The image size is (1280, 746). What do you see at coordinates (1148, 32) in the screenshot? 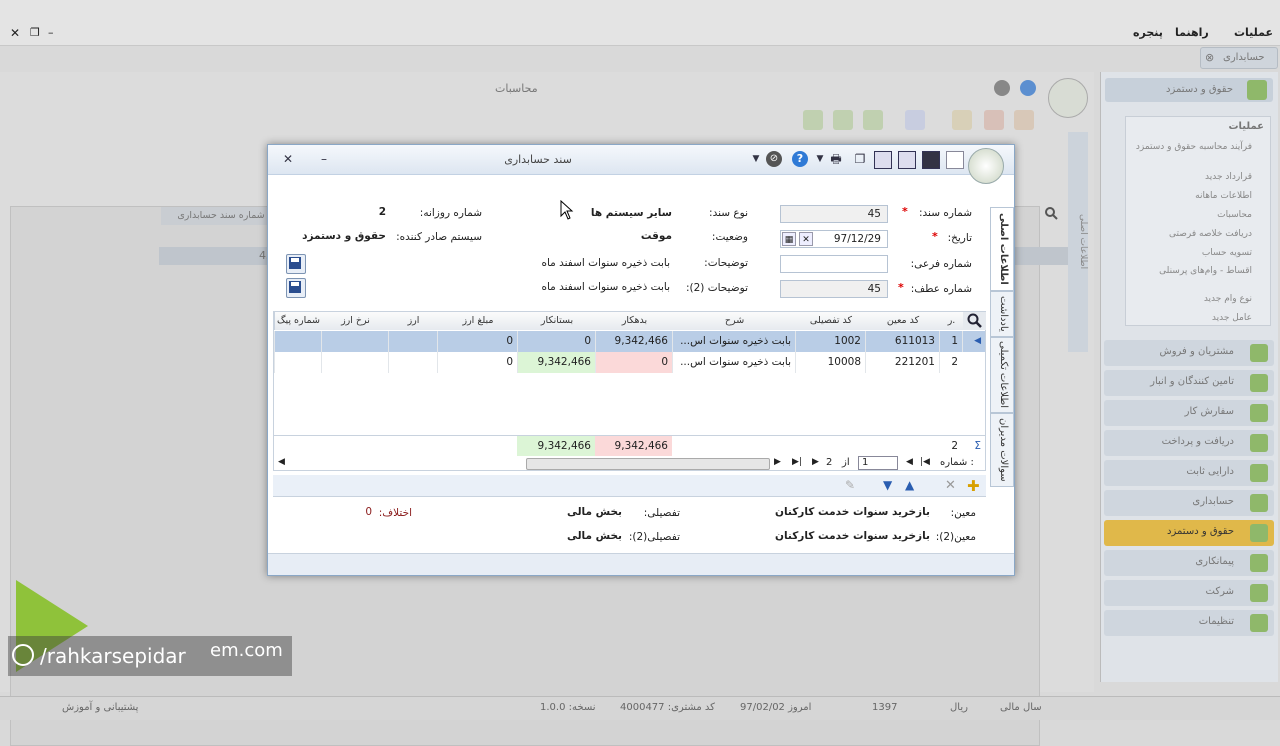
I see `menu-window: پنجره` at bounding box center [1148, 32].